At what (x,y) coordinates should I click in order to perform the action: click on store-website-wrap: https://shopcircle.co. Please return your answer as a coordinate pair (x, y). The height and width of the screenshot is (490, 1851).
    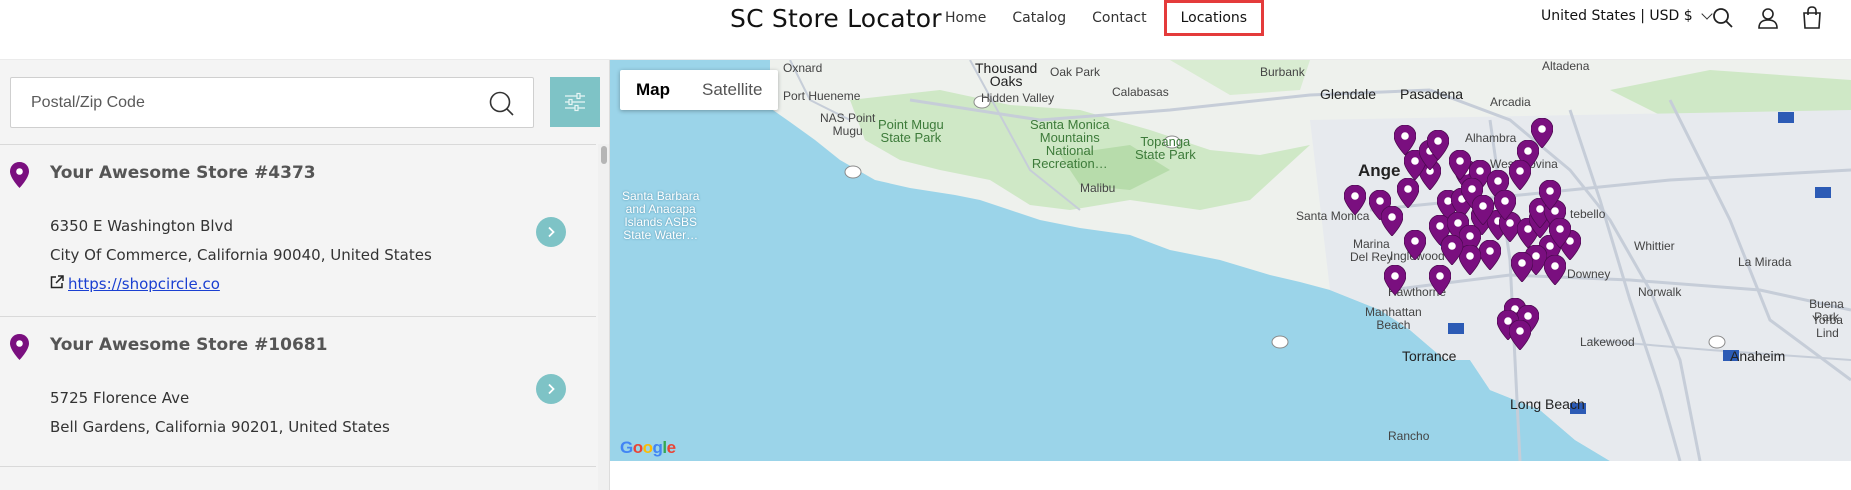
    Looking at the image, I should click on (144, 284).